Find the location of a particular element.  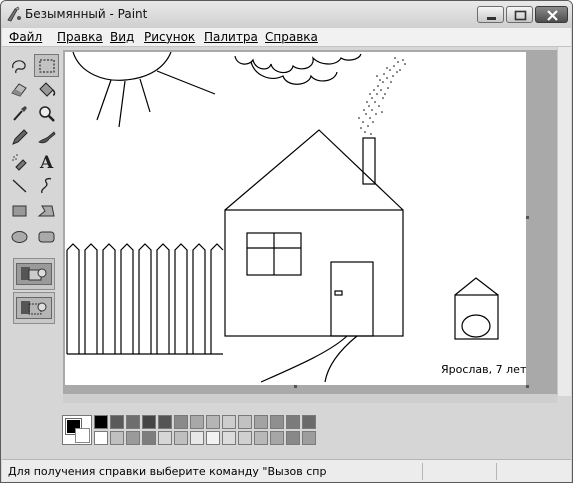

title-bar: Безымянный - Paint is located at coordinates (286, 14).